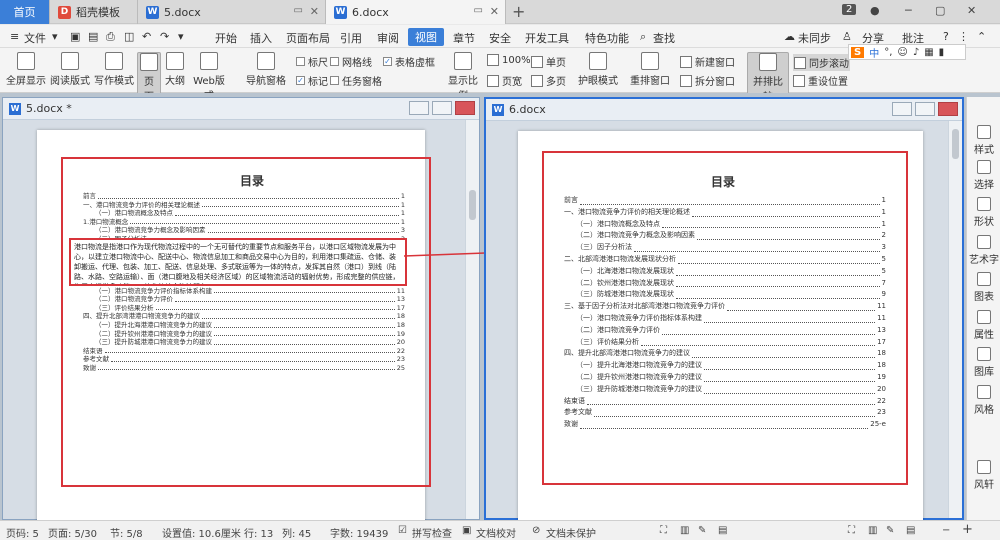 This screenshot has height=540, width=1000. What do you see at coordinates (312, 80) in the screenshot?
I see `mark-checkbox: ✓ 标记` at bounding box center [312, 80].